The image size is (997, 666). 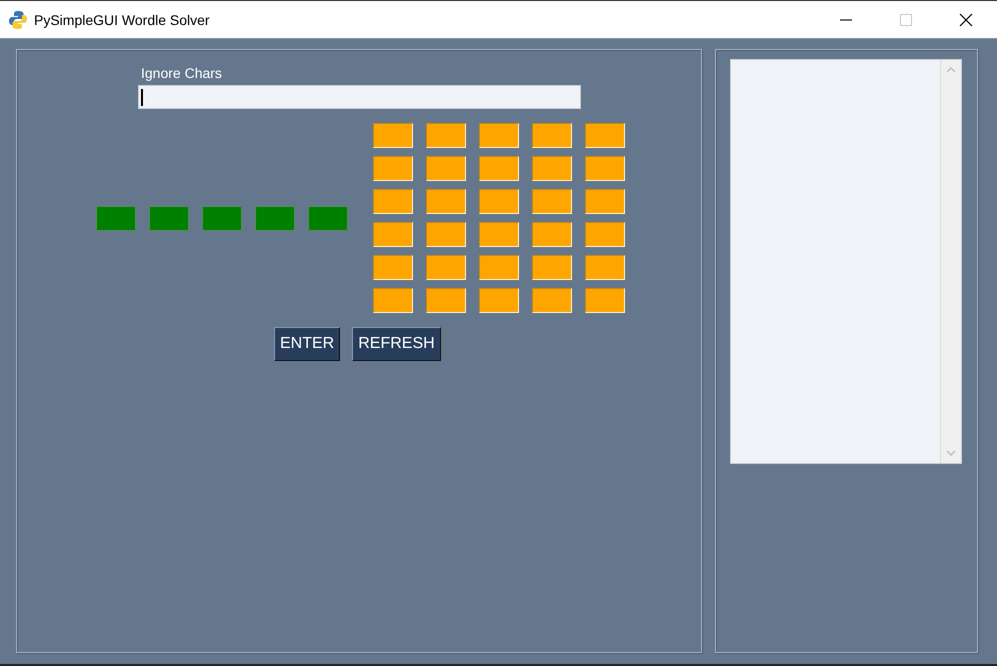 What do you see at coordinates (396, 344) in the screenshot?
I see `refresh-button: REFRESH` at bounding box center [396, 344].